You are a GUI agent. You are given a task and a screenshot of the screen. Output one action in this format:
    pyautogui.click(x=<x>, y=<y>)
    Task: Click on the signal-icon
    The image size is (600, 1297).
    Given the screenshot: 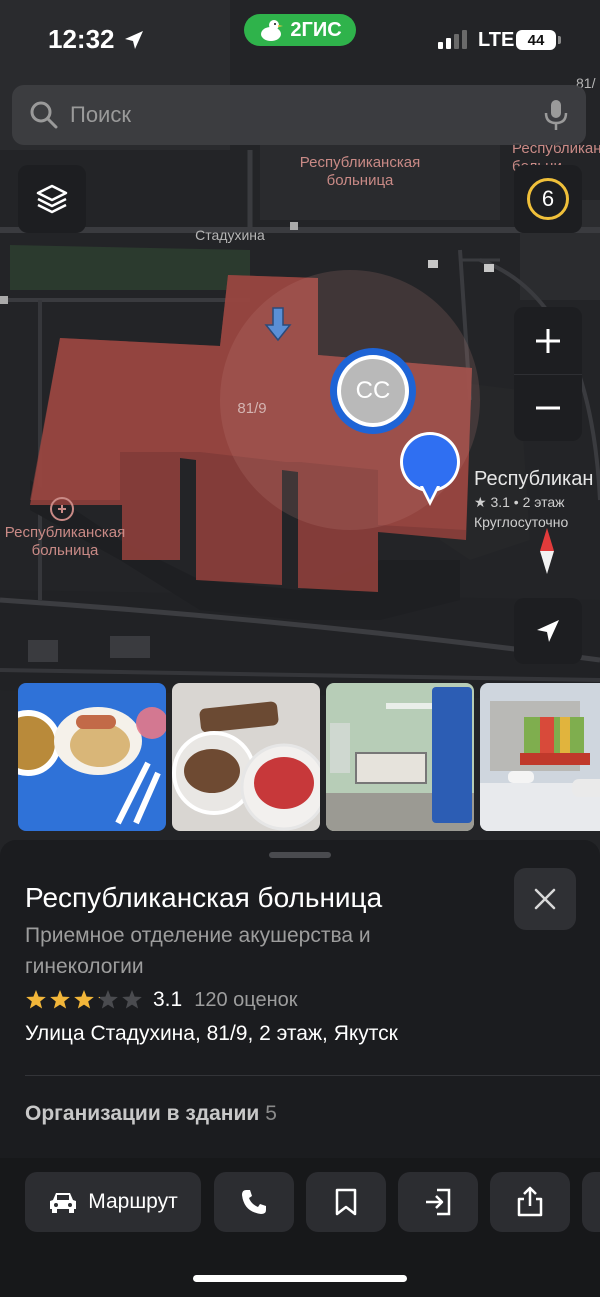 What is the action you would take?
    pyautogui.click(x=452, y=39)
    